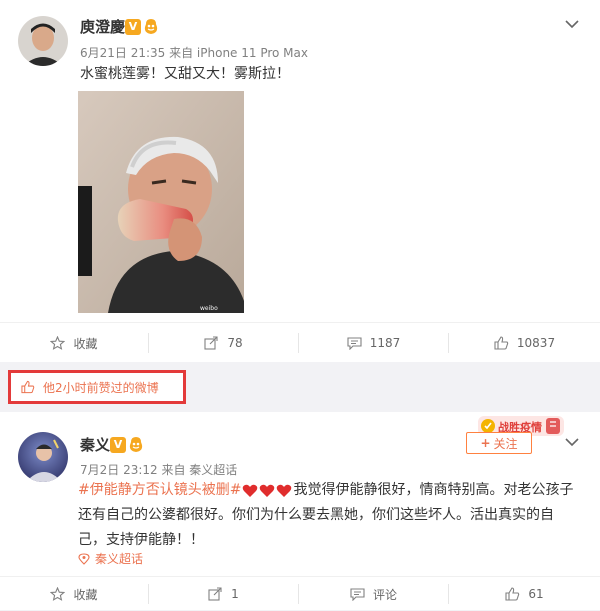  Describe the element at coordinates (235, 594) in the screenshot. I see `repost-count: 1` at that location.